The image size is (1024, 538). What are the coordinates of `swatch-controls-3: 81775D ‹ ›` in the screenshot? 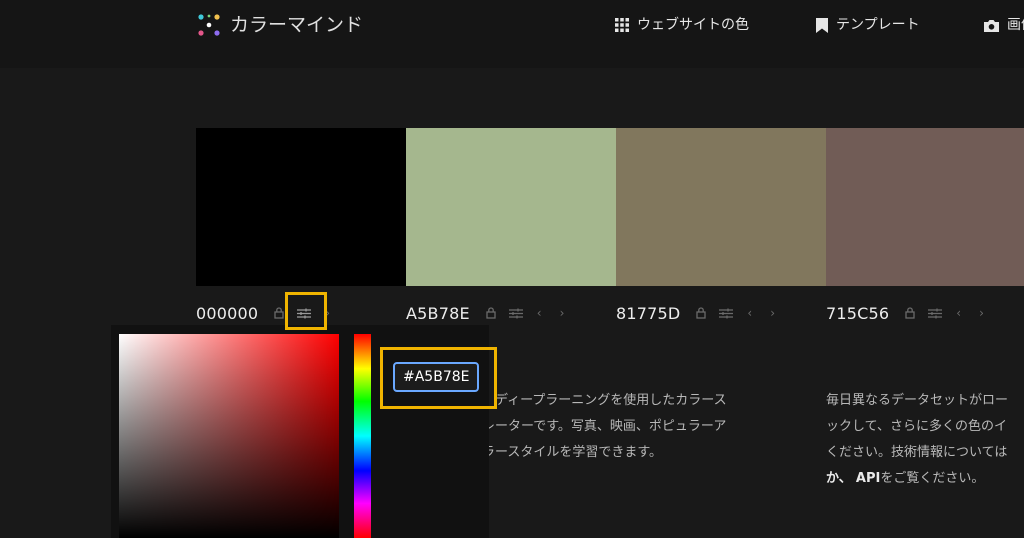 It's located at (695, 313).